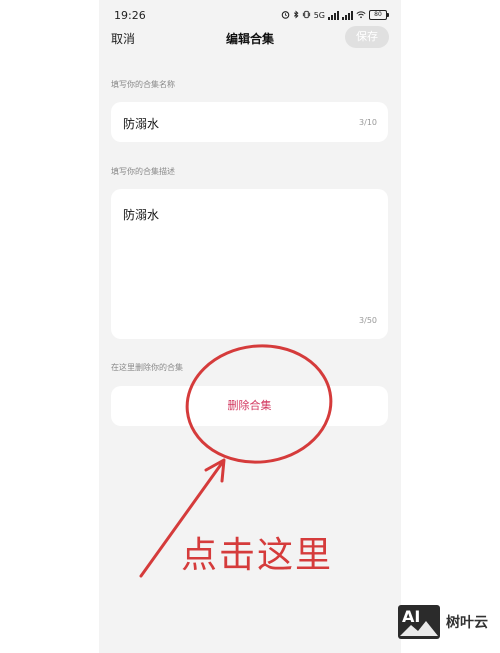 Image resolution: width=500 pixels, height=653 pixels. What do you see at coordinates (259, 404) in the screenshot?
I see `highlight-circle` at bounding box center [259, 404].